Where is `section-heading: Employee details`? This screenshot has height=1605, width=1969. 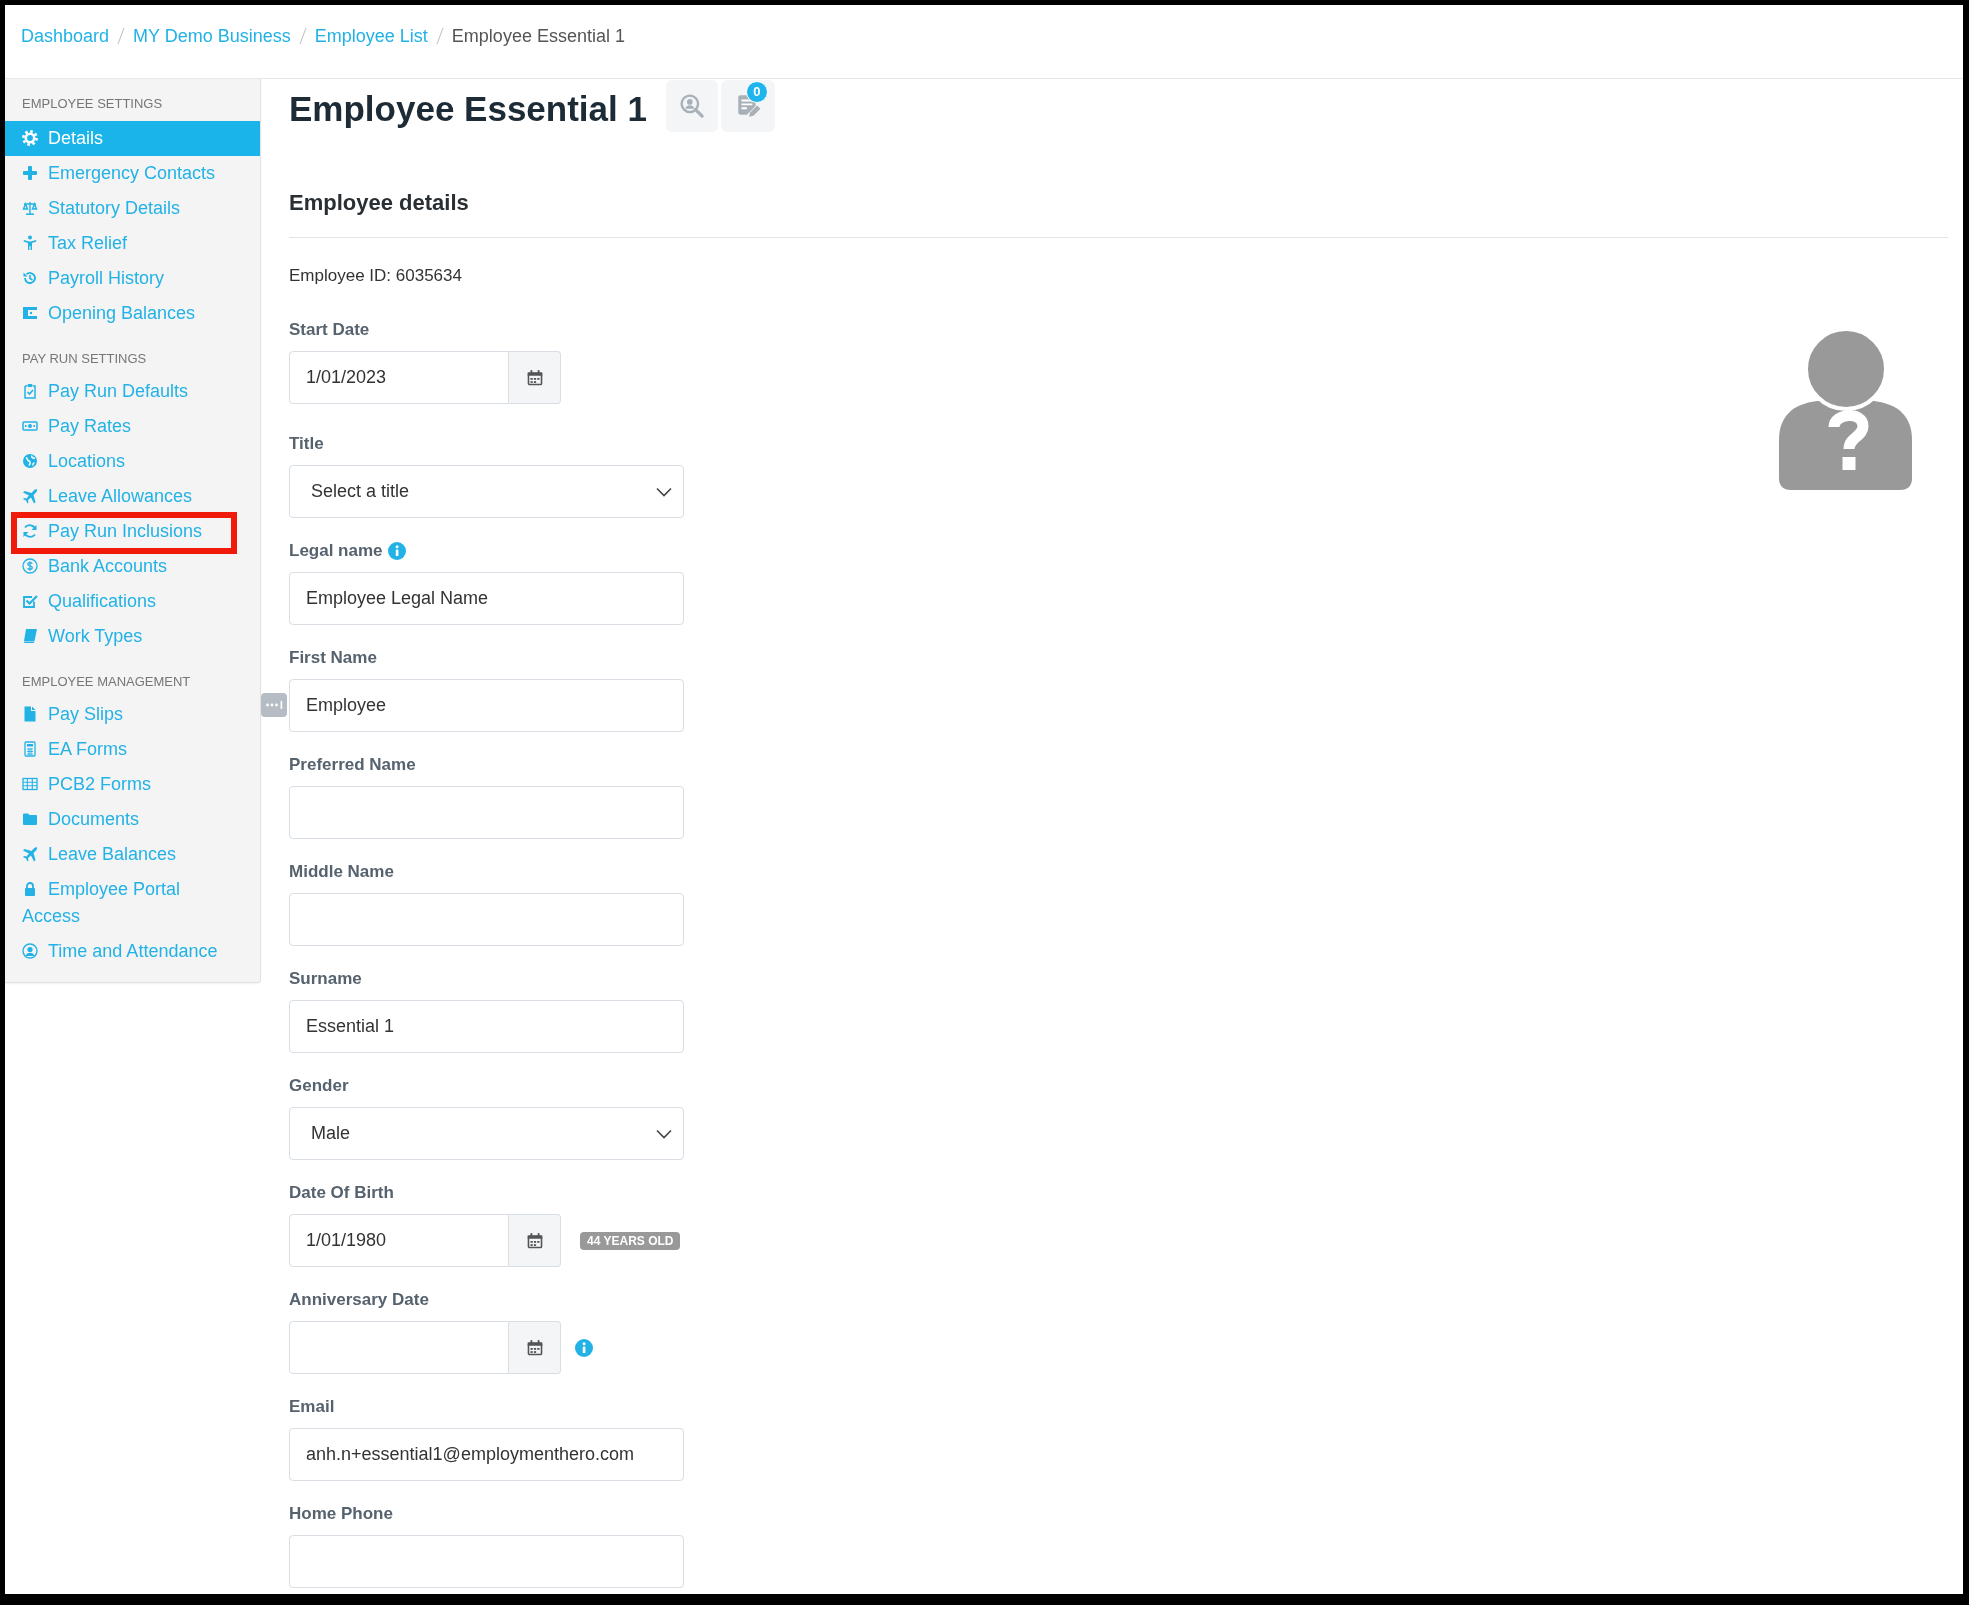 section-heading: Employee details is located at coordinates (1118, 213).